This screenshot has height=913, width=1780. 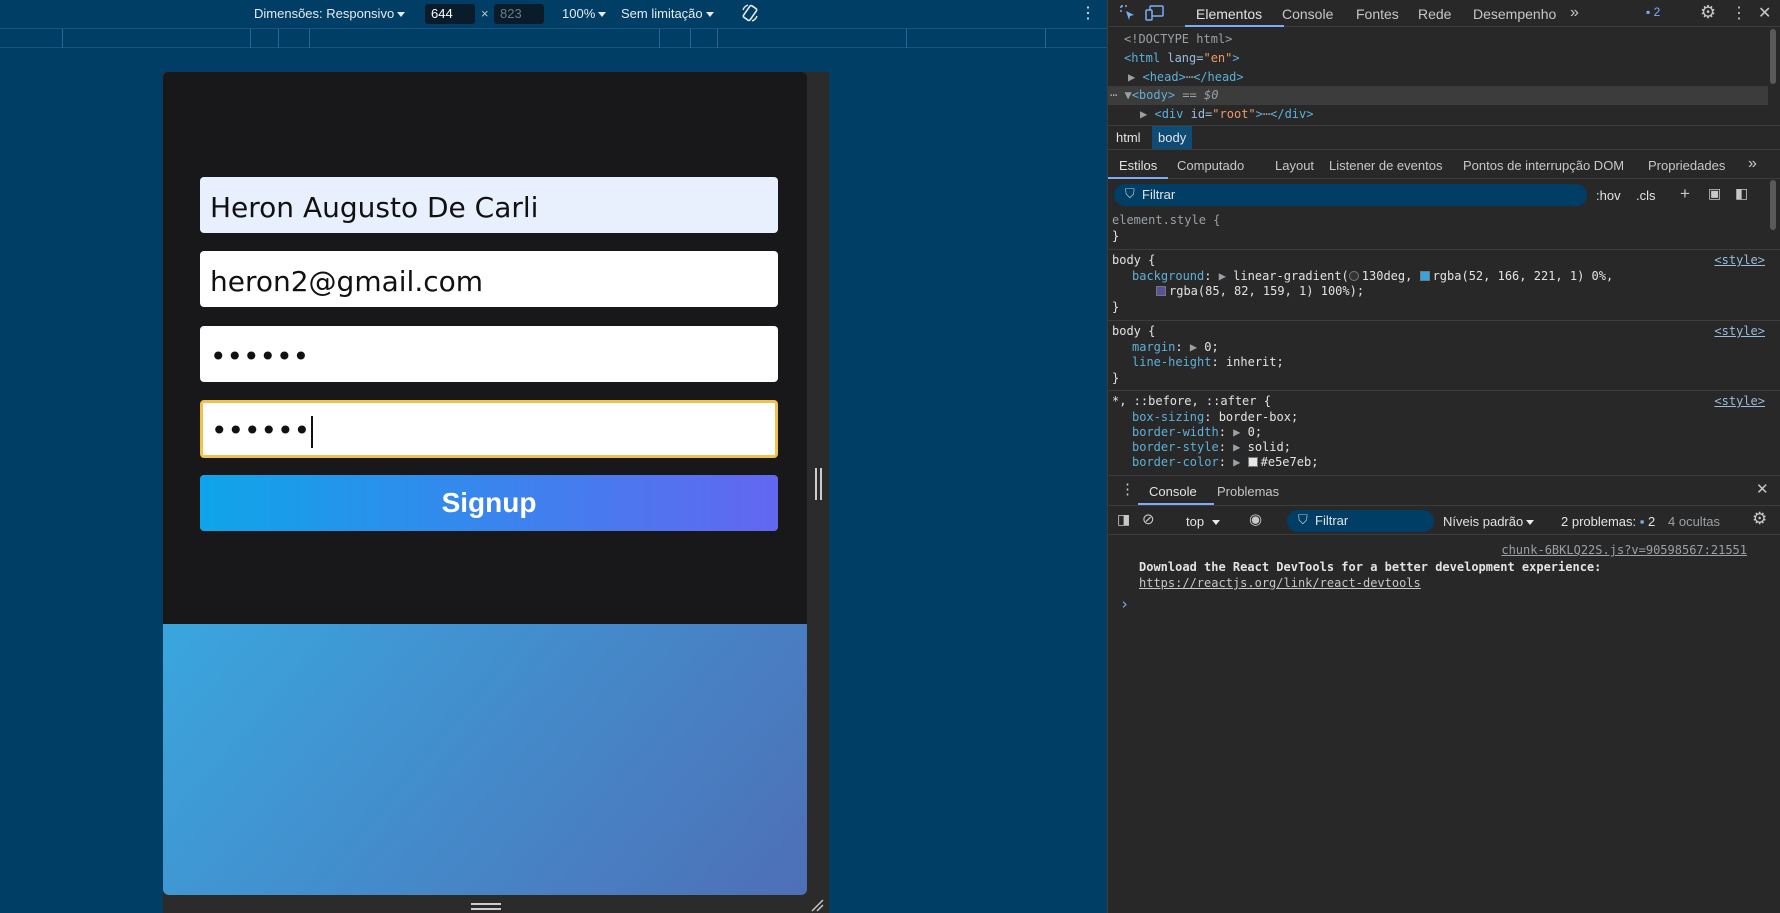 I want to click on throttle-dropdown: Sem limitação, so click(x=667, y=13).